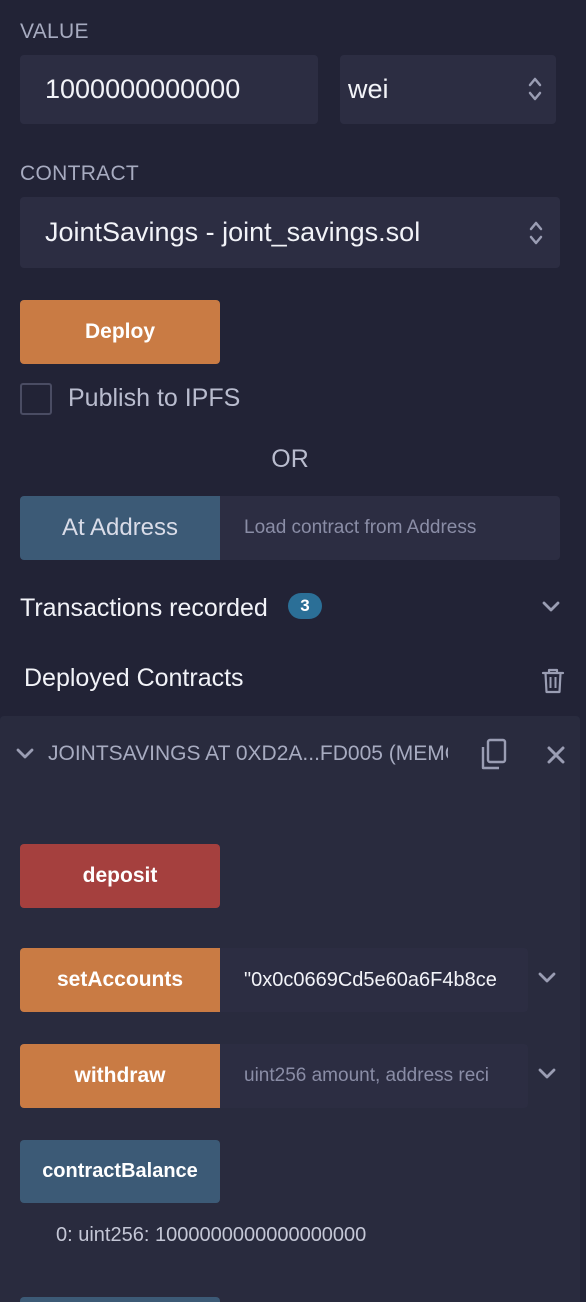  I want to click on set-accounts-button: setAccounts, so click(120, 980).